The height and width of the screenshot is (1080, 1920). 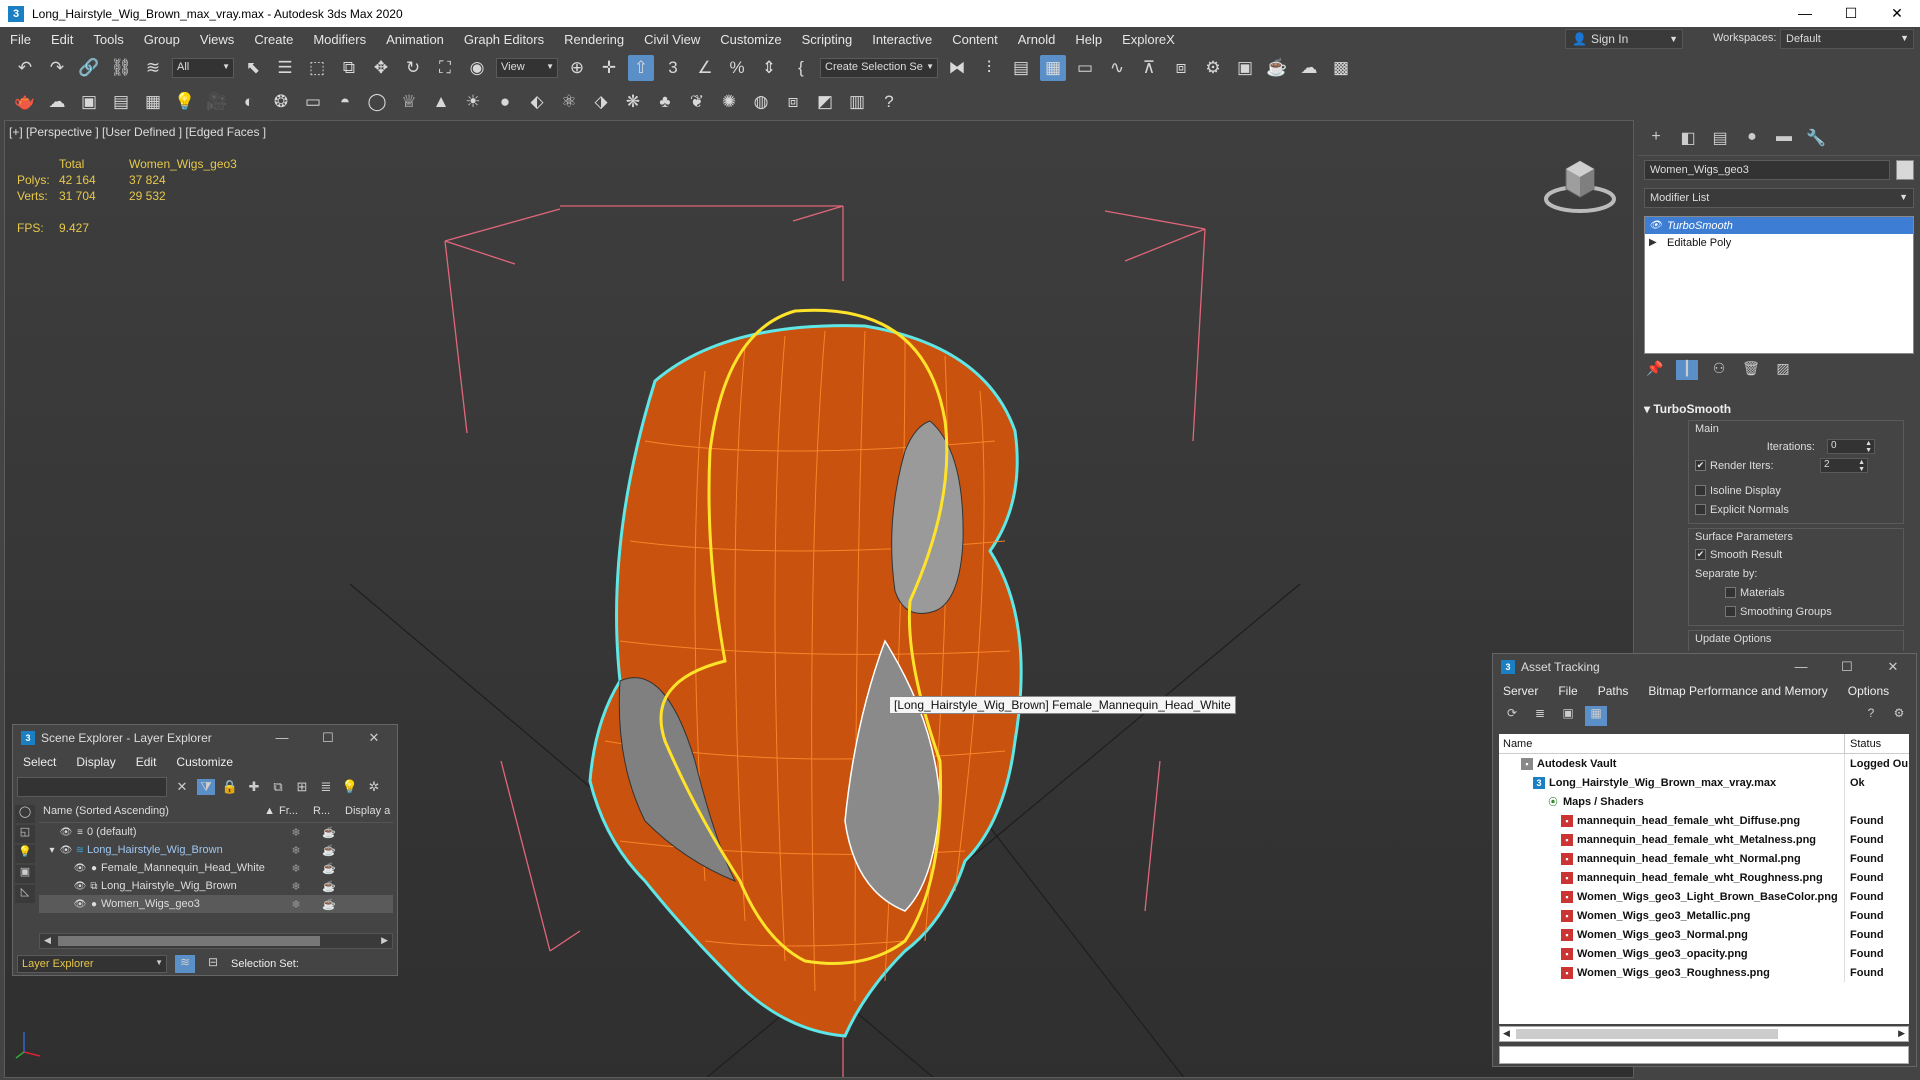 I want to click on ies-light-icon: ♕, so click(x=409, y=102).